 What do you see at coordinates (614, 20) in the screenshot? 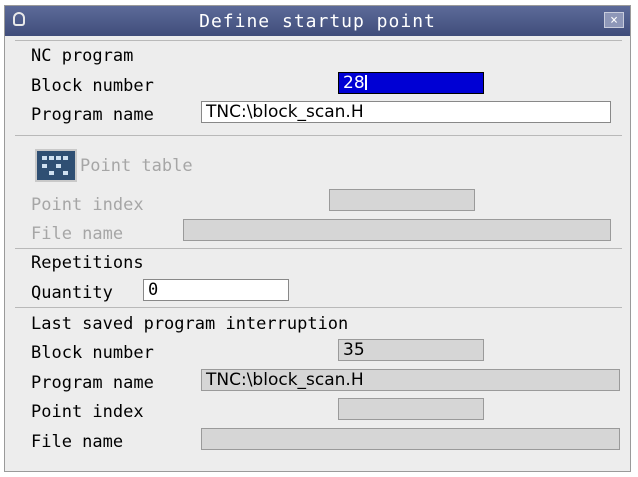
I see `close-button: ×` at bounding box center [614, 20].